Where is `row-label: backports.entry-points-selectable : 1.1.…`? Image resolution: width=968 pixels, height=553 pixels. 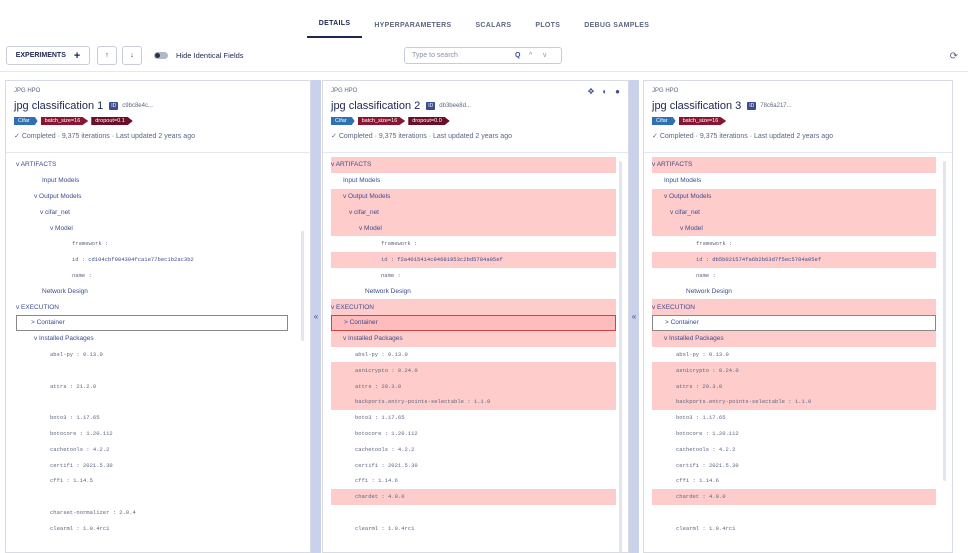
row-label: backports.entry-points-selectable : 1.1.… is located at coordinates (744, 402).